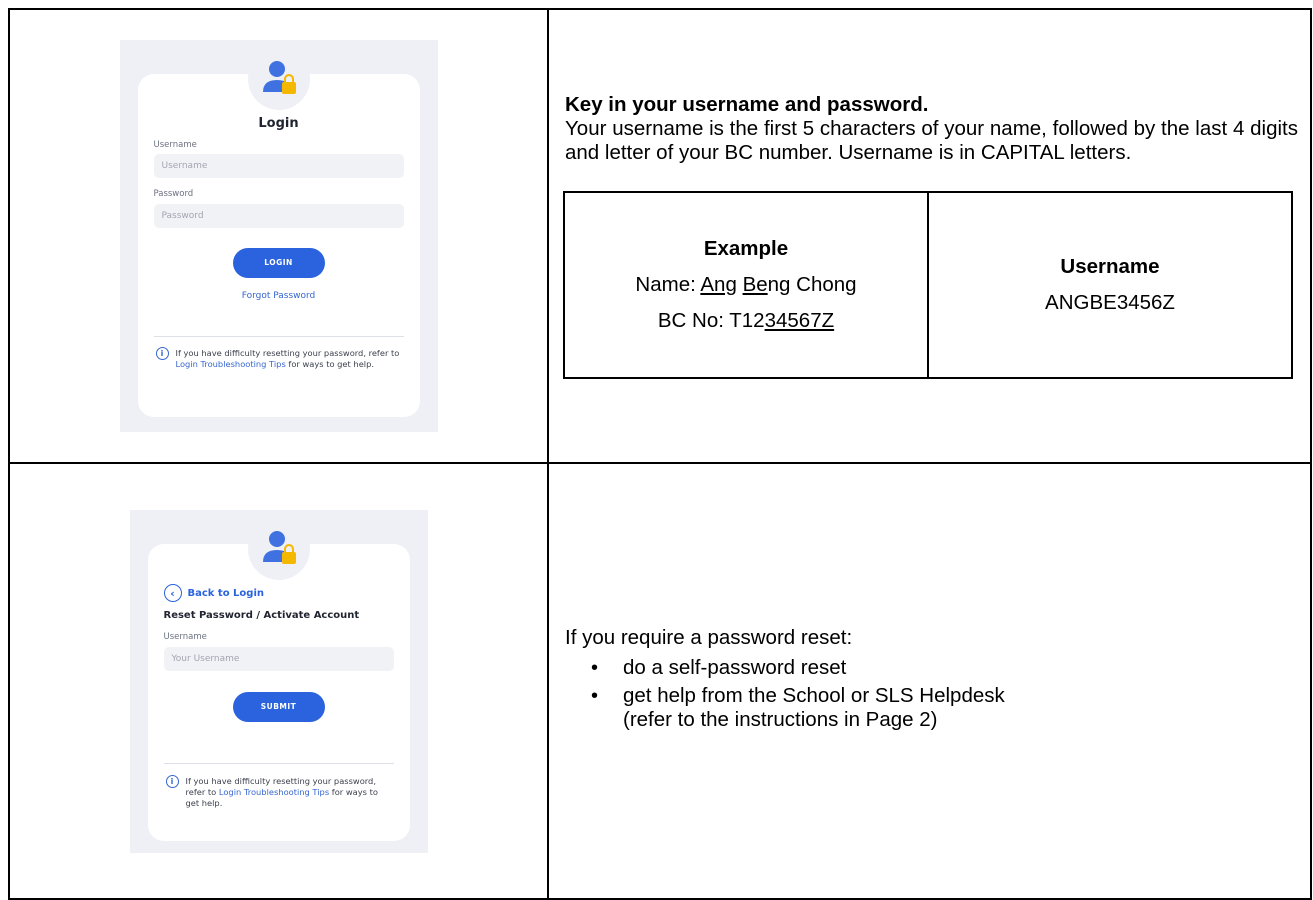 The width and height of the screenshot is (1313, 900). What do you see at coordinates (735, 667) in the screenshot?
I see `list-item-text: do a self-password reset` at bounding box center [735, 667].